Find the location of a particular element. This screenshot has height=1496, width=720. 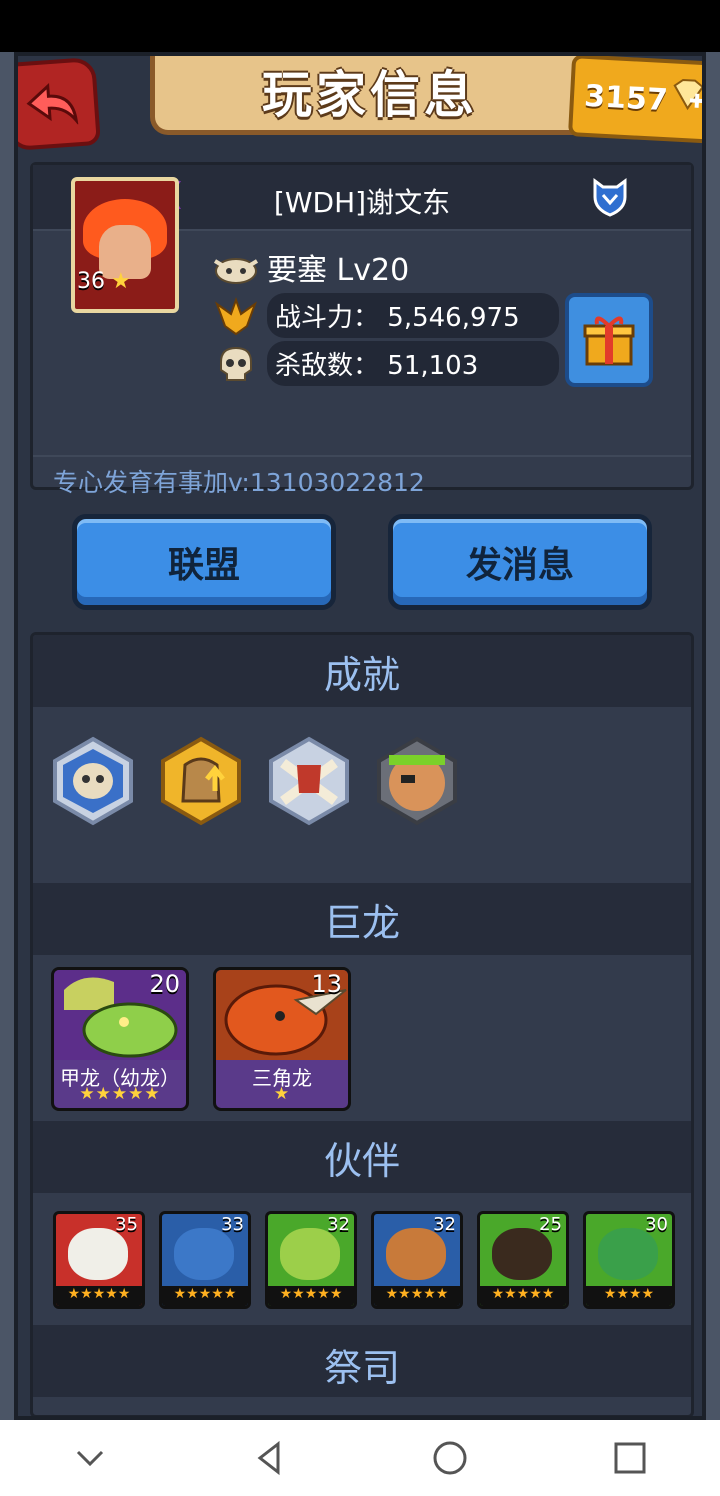

power-pill: 战斗力： 5,546,975 is located at coordinates (413, 315).